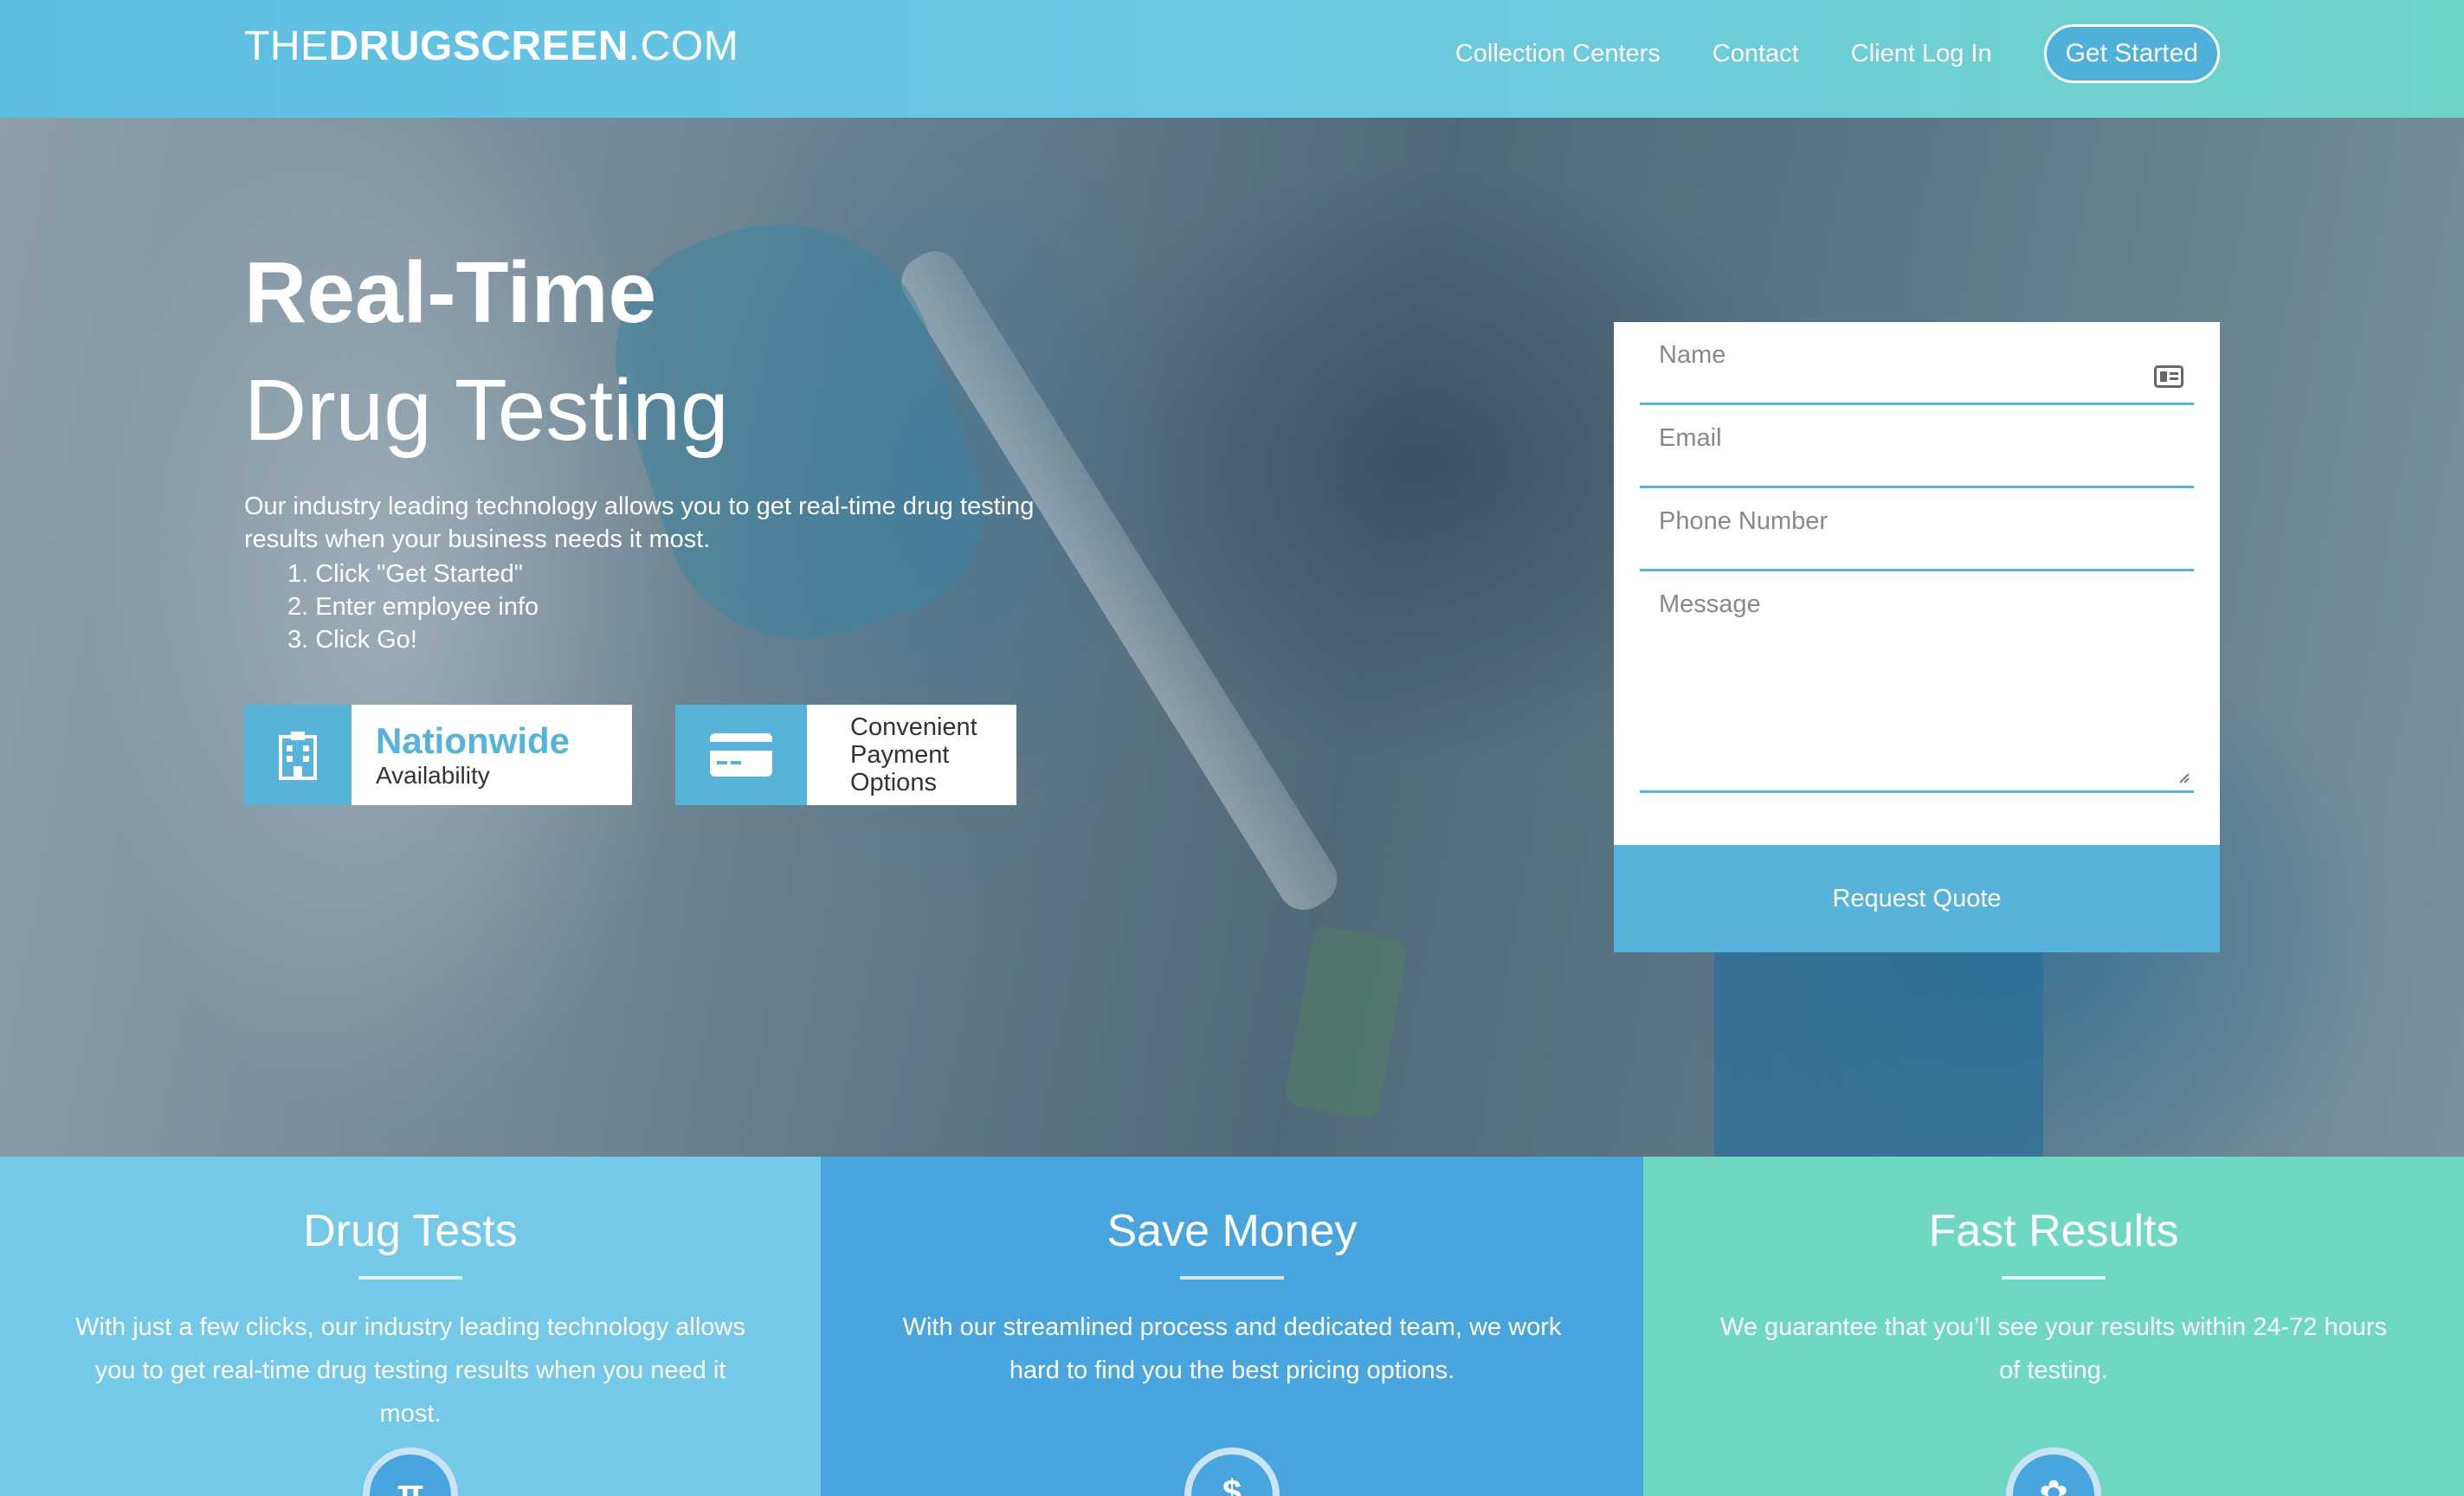  What do you see at coordinates (478, 46) in the screenshot?
I see `logo-bold: DRUGSCREEN` at bounding box center [478, 46].